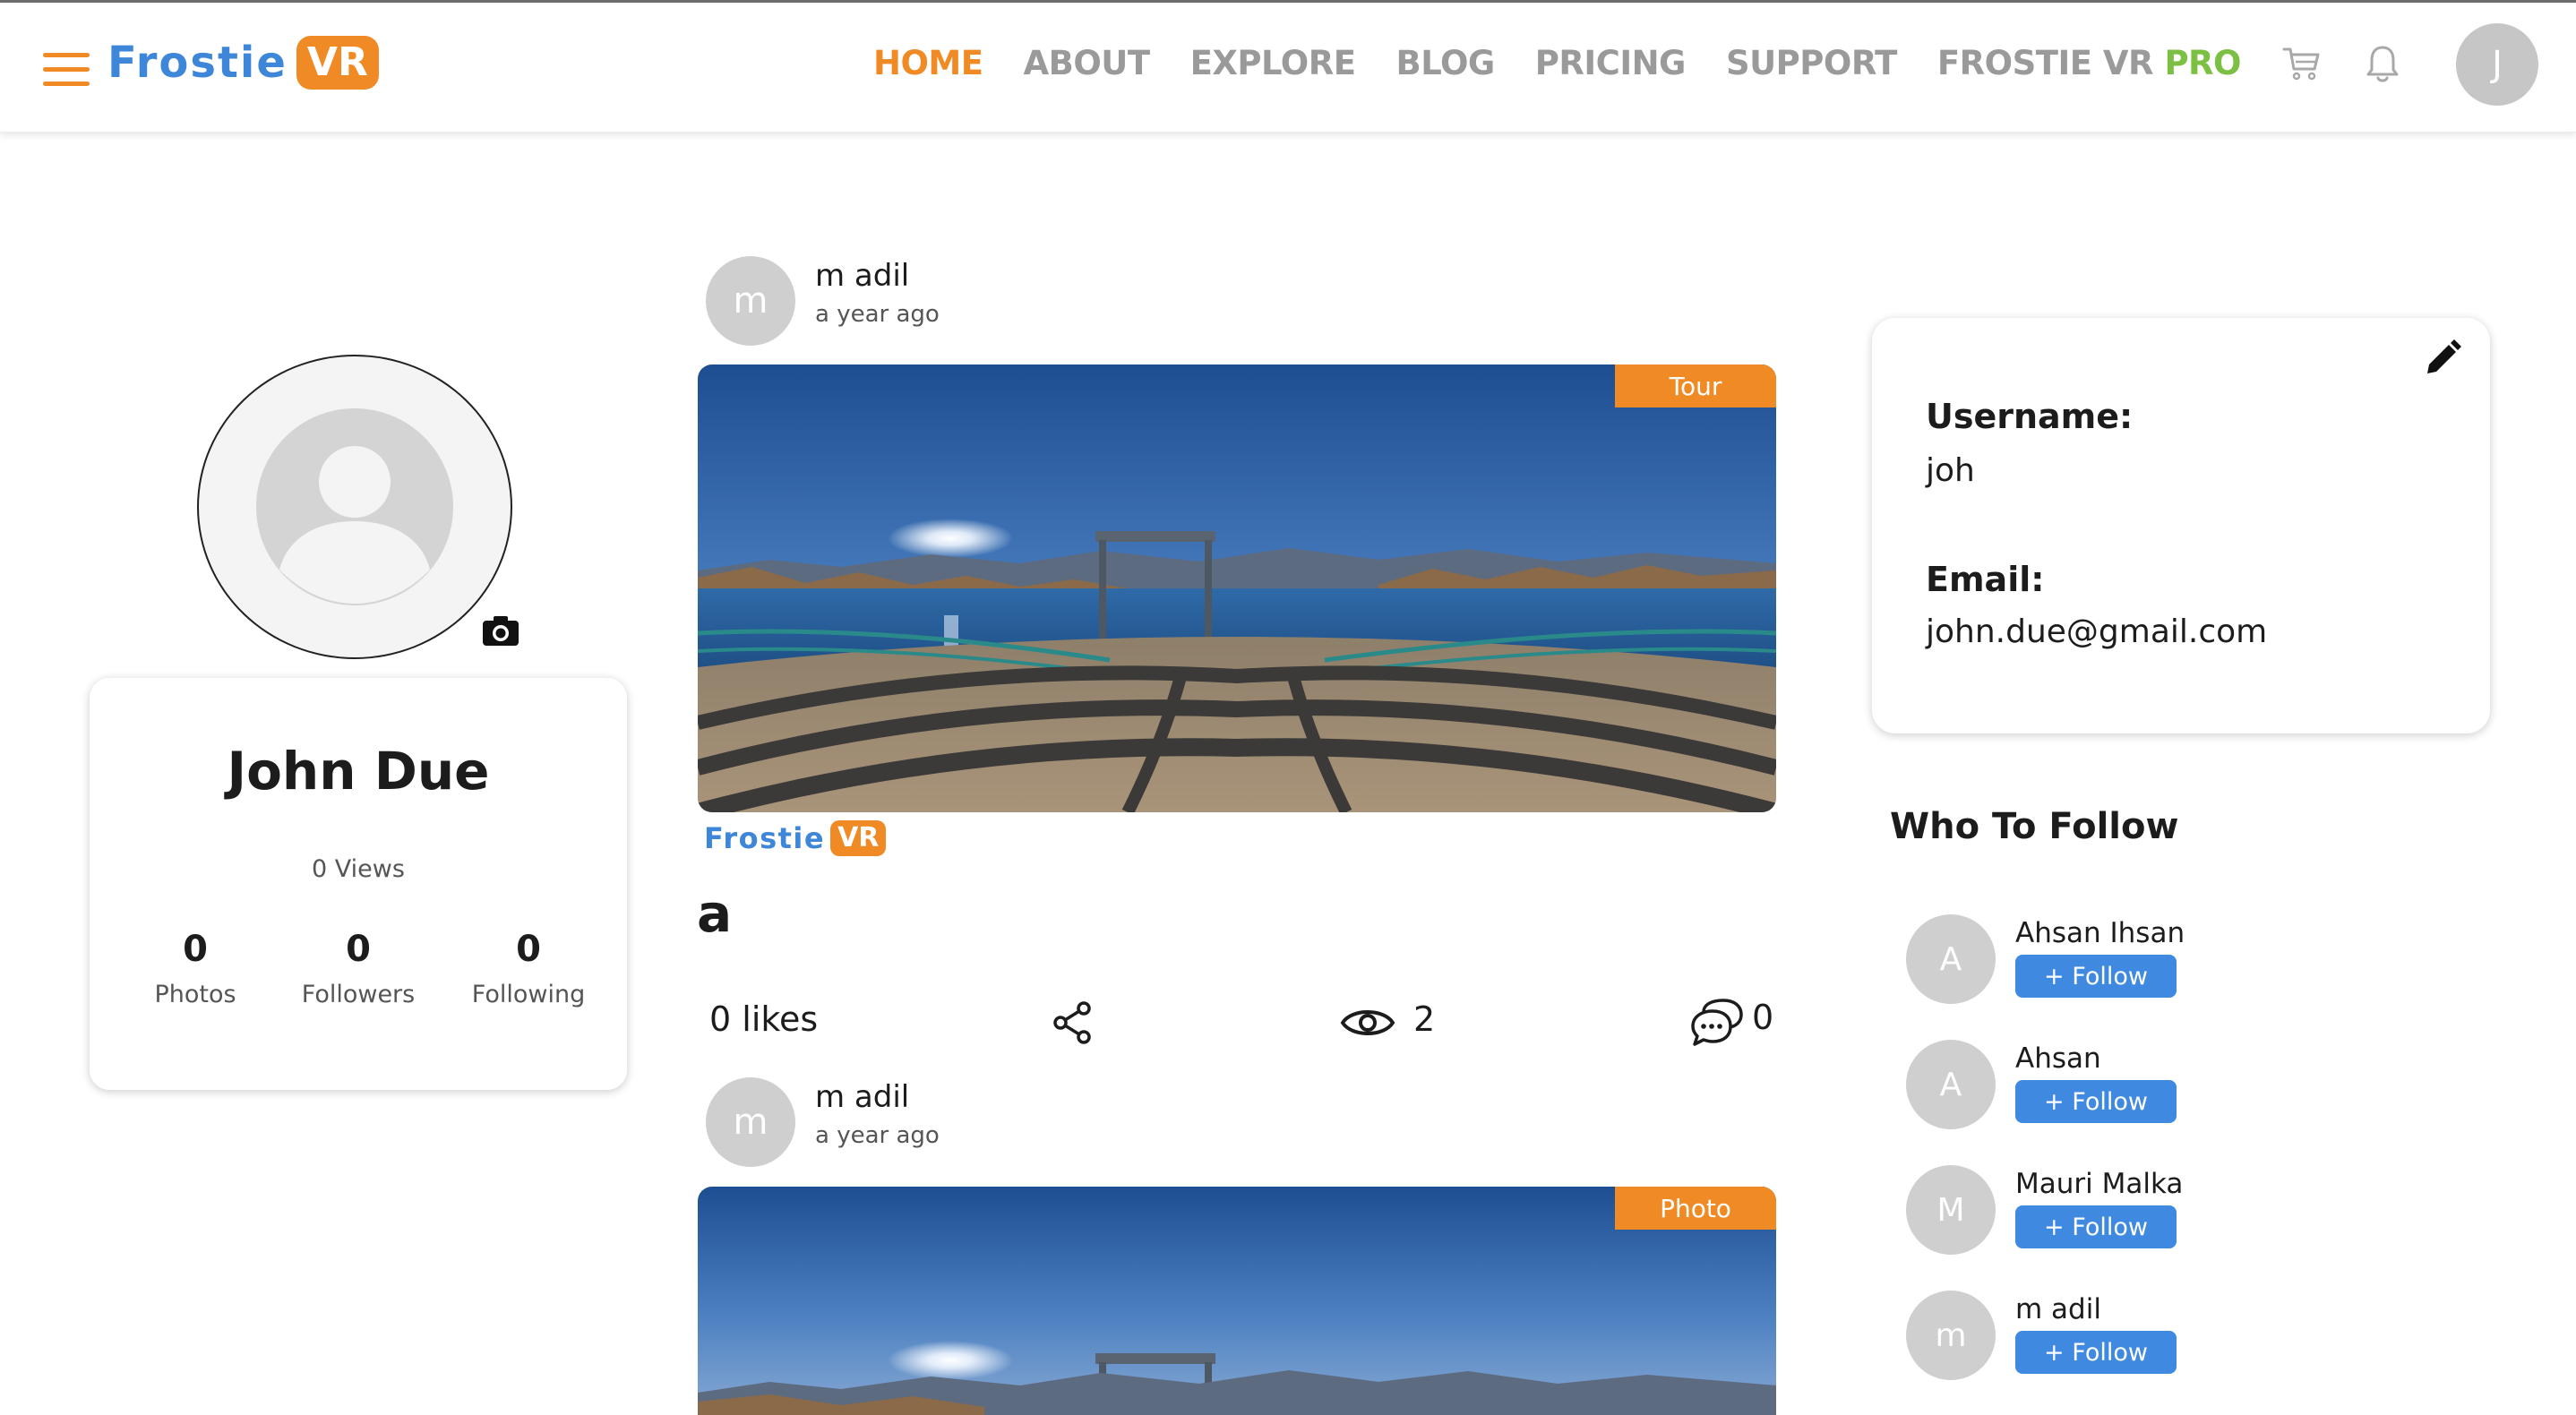  Describe the element at coordinates (358, 771) in the screenshot. I see `profile-name: John Due` at that location.